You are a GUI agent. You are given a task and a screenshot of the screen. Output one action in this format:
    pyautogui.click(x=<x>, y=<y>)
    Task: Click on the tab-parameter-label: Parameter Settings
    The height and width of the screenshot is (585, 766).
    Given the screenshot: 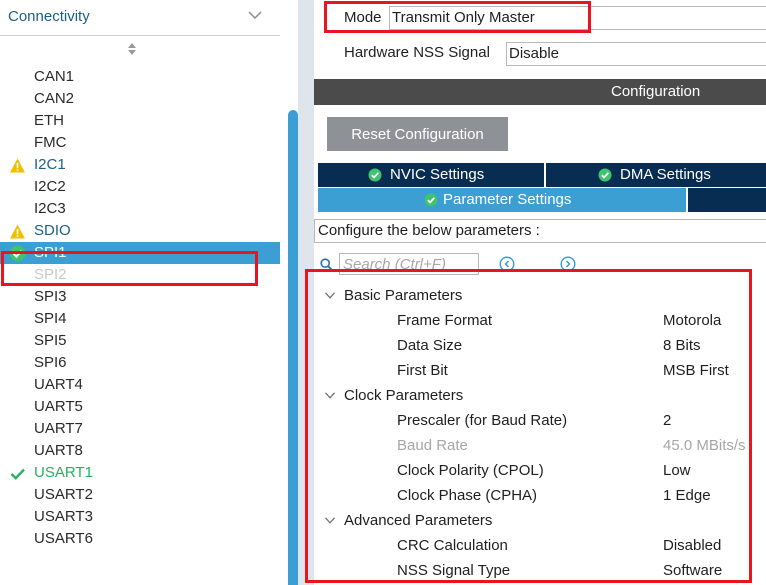 What is the action you would take?
    pyautogui.click(x=507, y=199)
    